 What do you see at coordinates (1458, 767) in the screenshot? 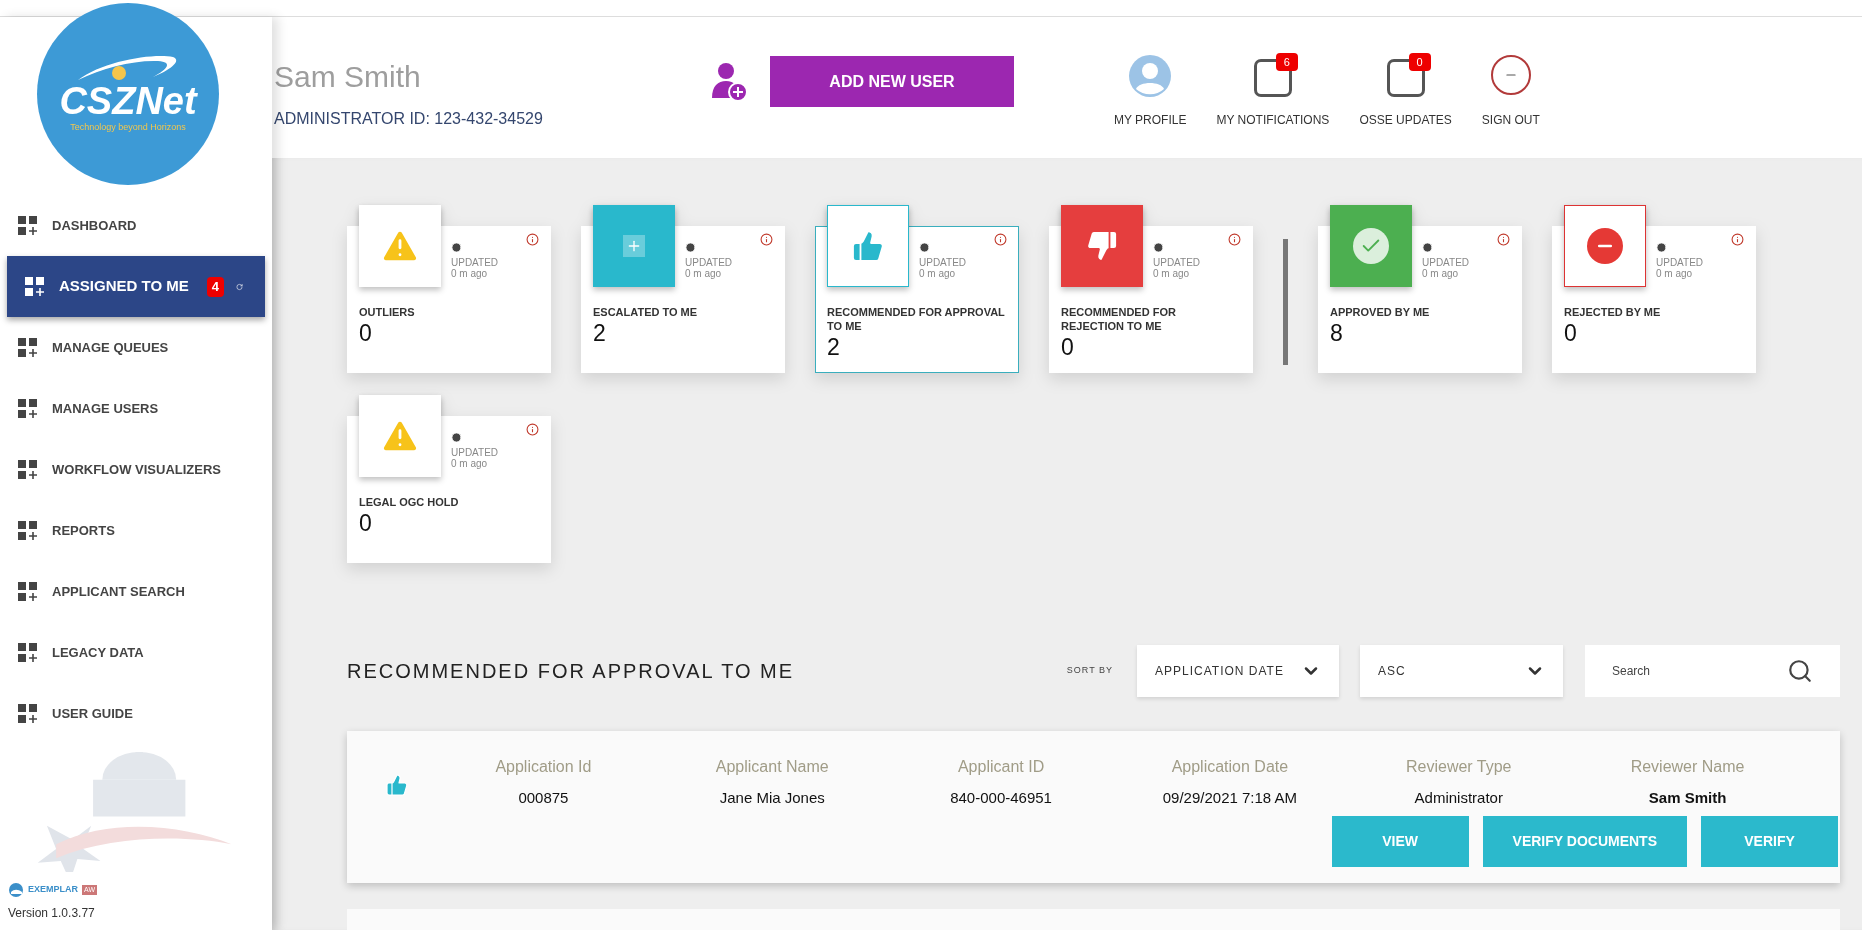
I see `column-header: Reviewer Type` at bounding box center [1458, 767].